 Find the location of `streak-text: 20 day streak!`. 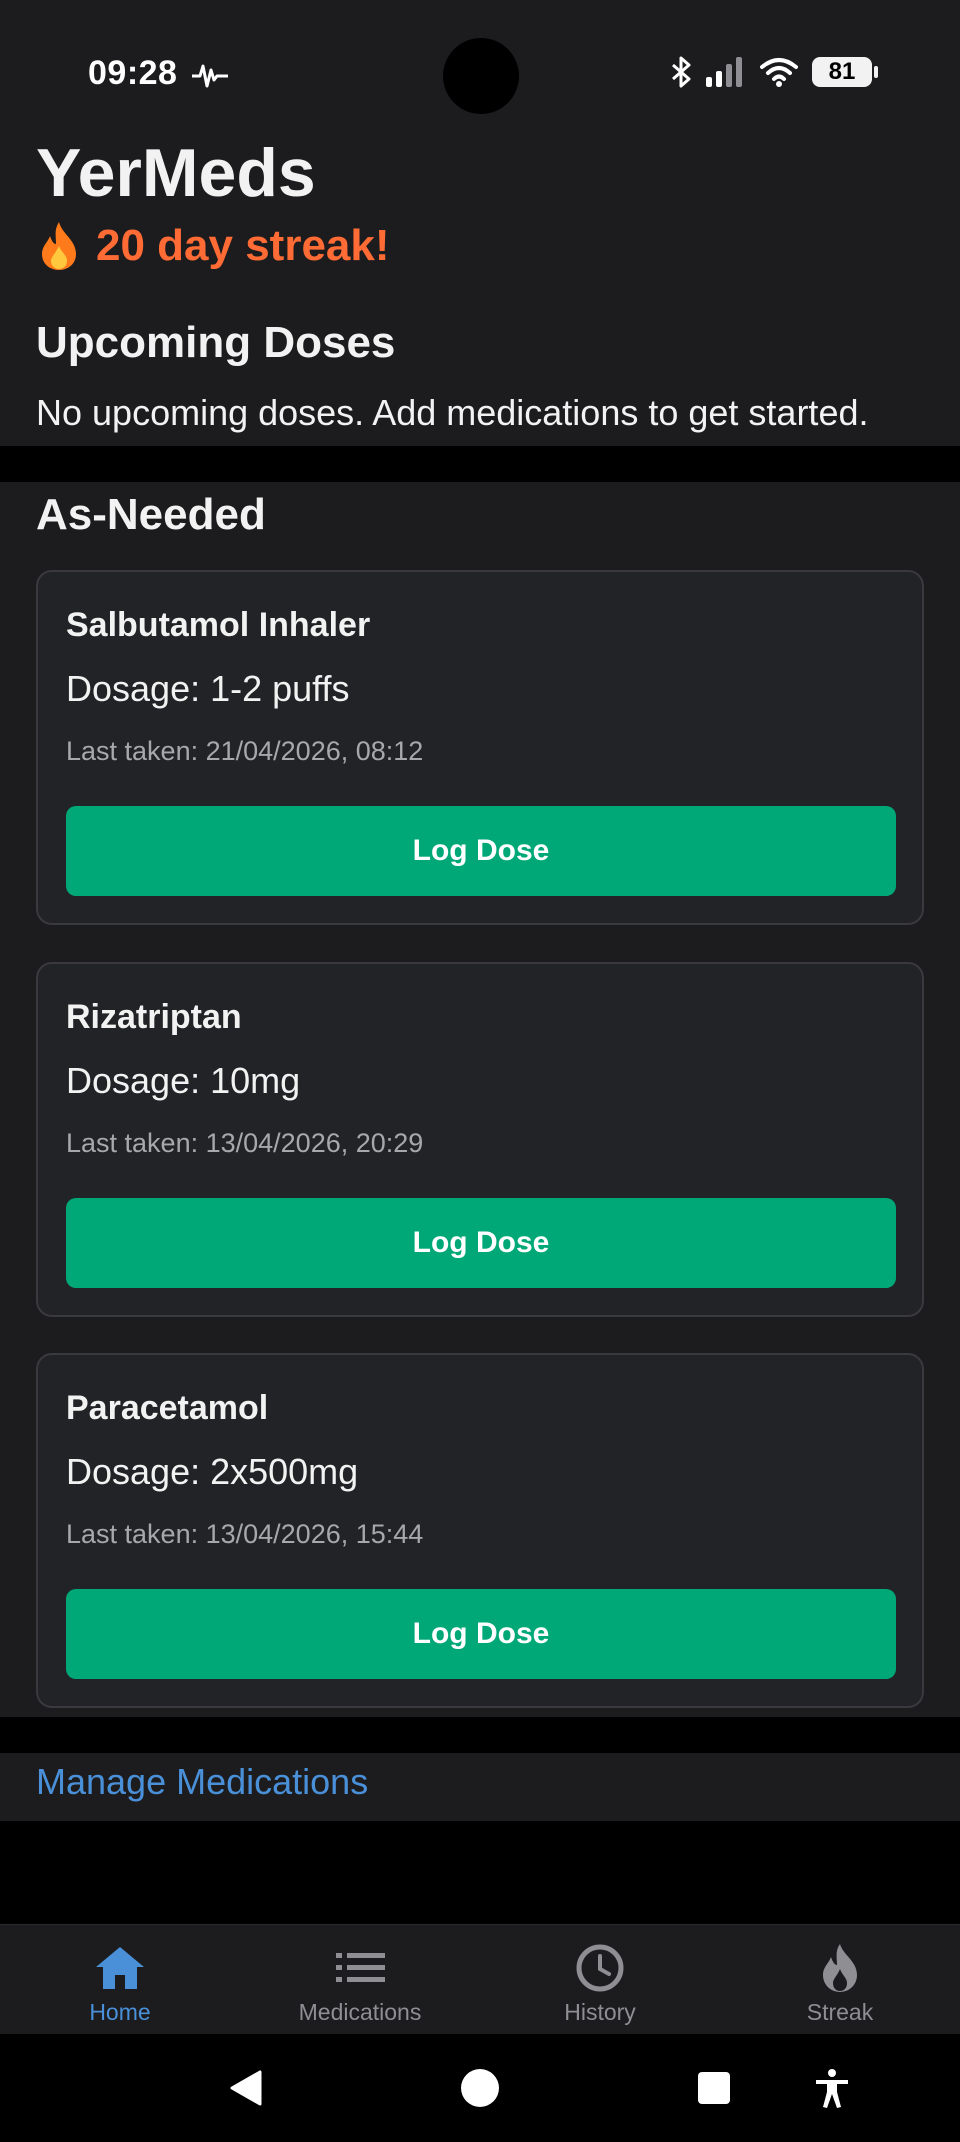

streak-text: 20 day streak! is located at coordinates (243, 245).